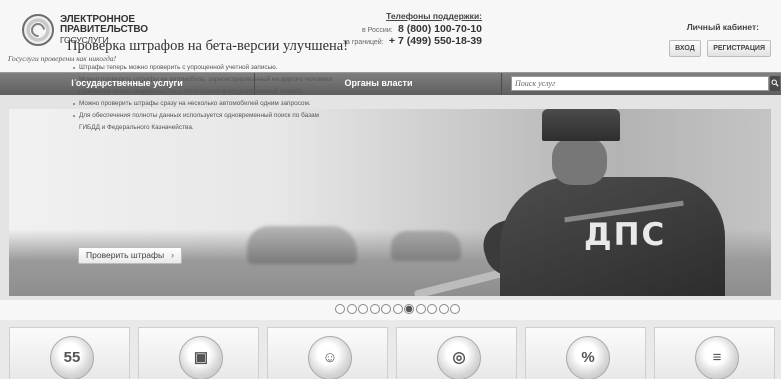 The height and width of the screenshot is (379, 781). I want to click on banner-line: ГИБДД и Федерального Казначейства., so click(136, 127).